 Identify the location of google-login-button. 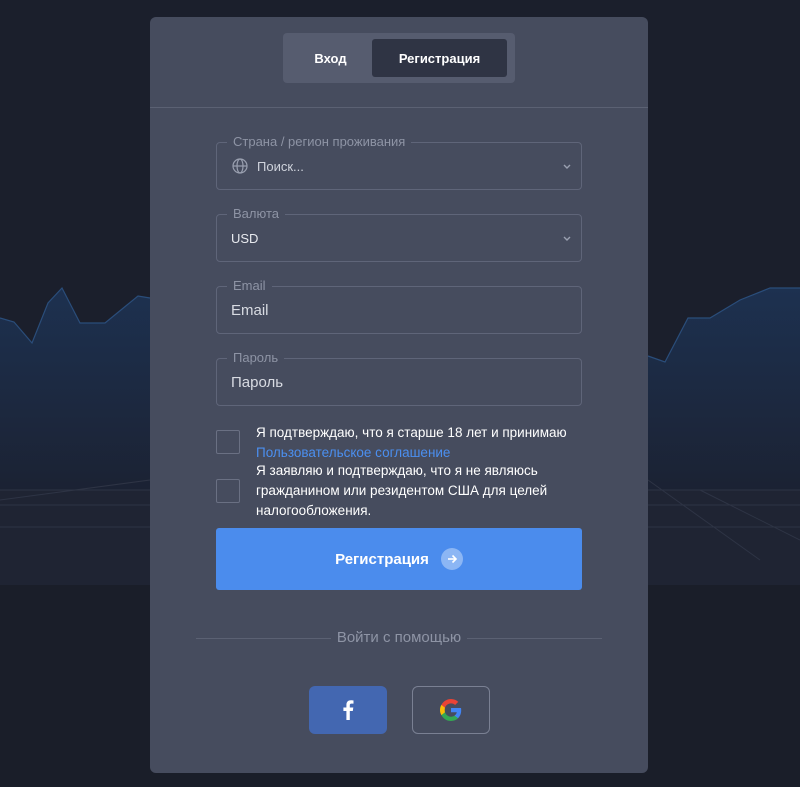
(451, 710).